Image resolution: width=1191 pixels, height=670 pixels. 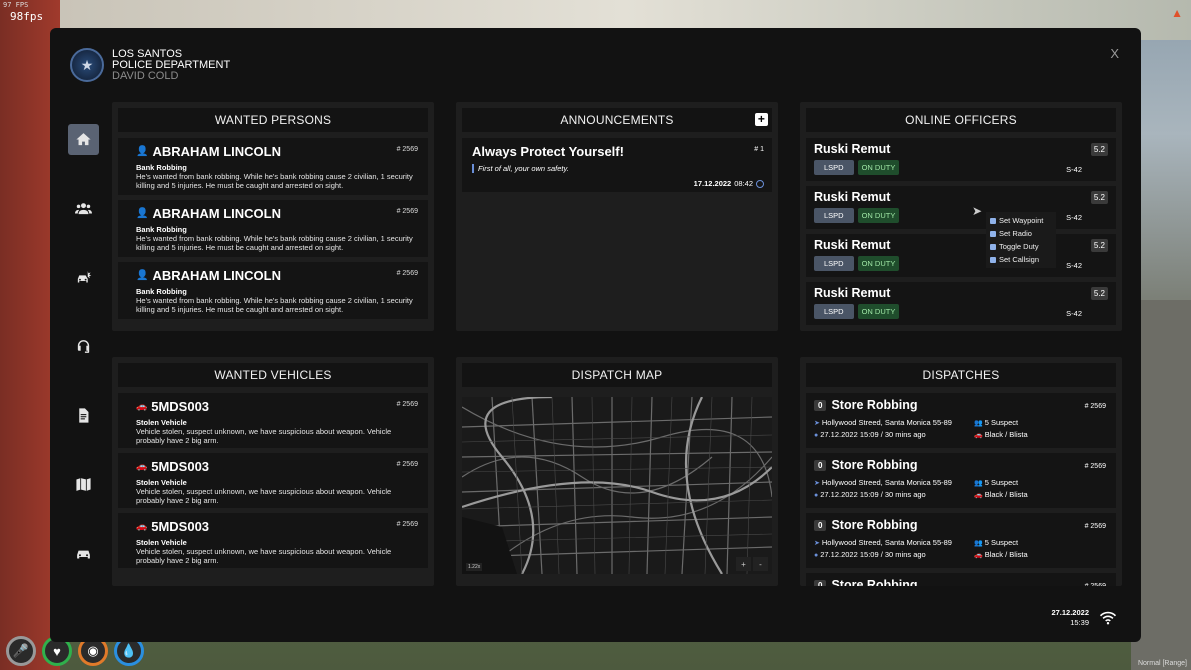 What do you see at coordinates (523, 168) in the screenshot?
I see `announcement-subtitle: First of all, your own safety.` at bounding box center [523, 168].